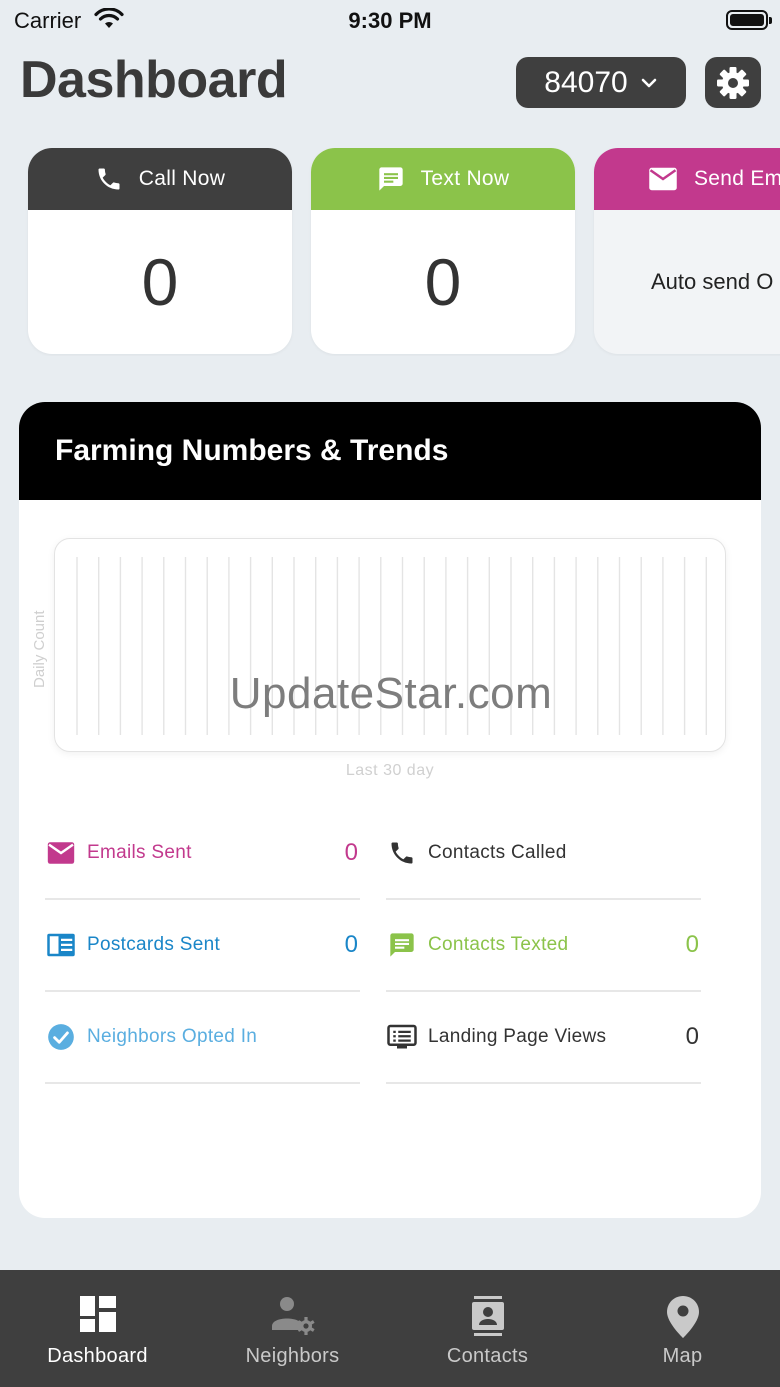  I want to click on text-now-count: 0, so click(443, 282).